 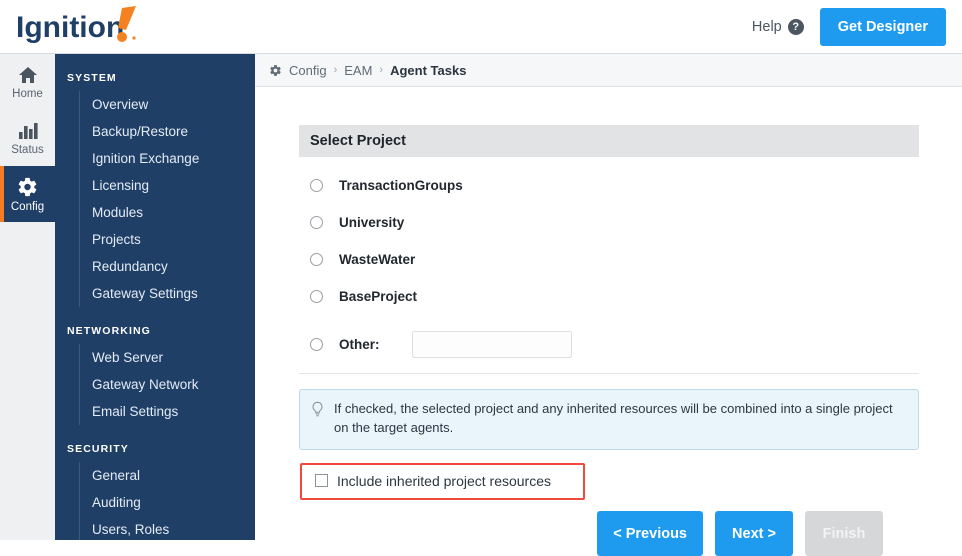 I want to click on sidebar-item-users-roles: Users, Roles, so click(x=167, y=528).